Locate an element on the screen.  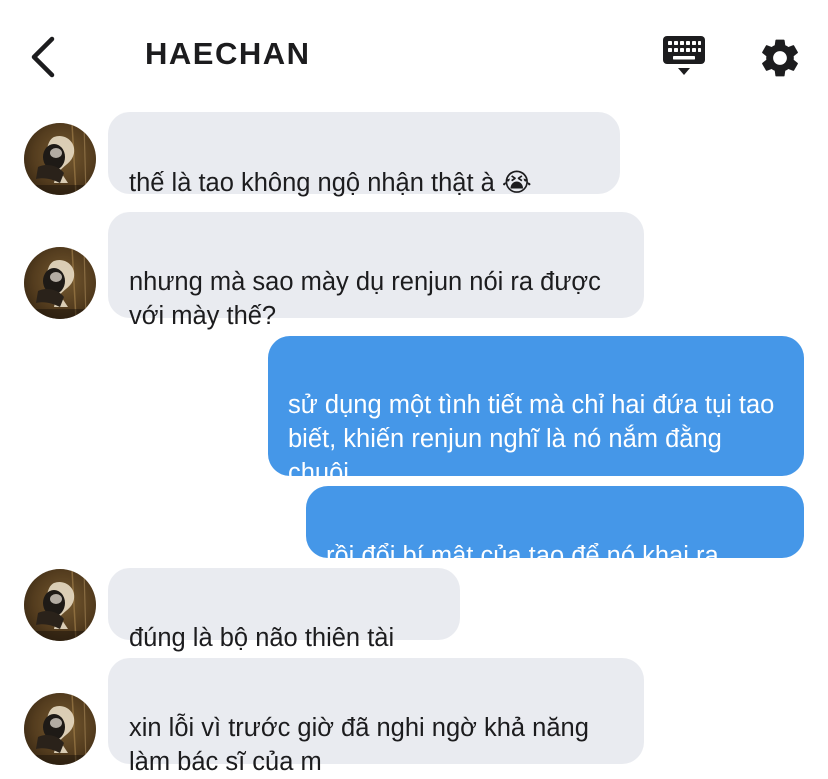
gear-icon is located at coordinates (780, 58).